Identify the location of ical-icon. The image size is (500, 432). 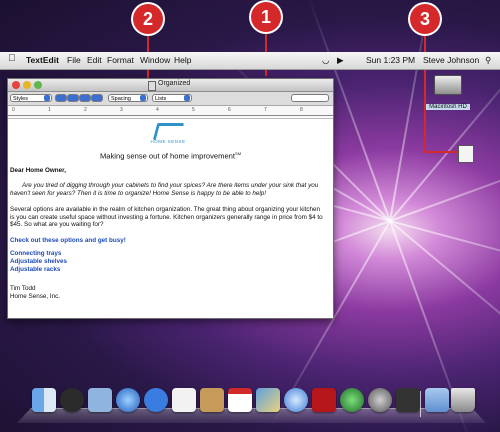
(240, 400).